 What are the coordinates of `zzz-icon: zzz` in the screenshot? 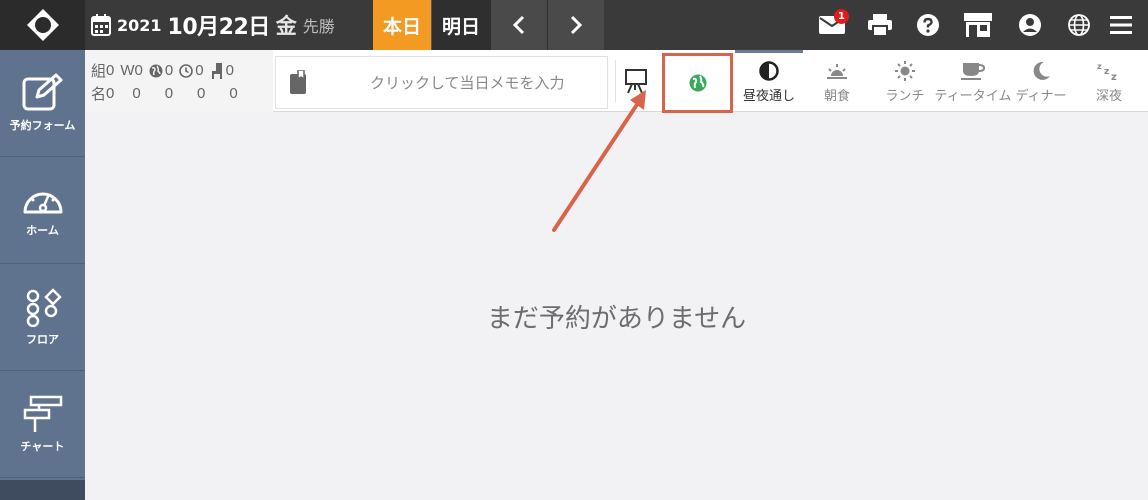 It's located at (1109, 71).